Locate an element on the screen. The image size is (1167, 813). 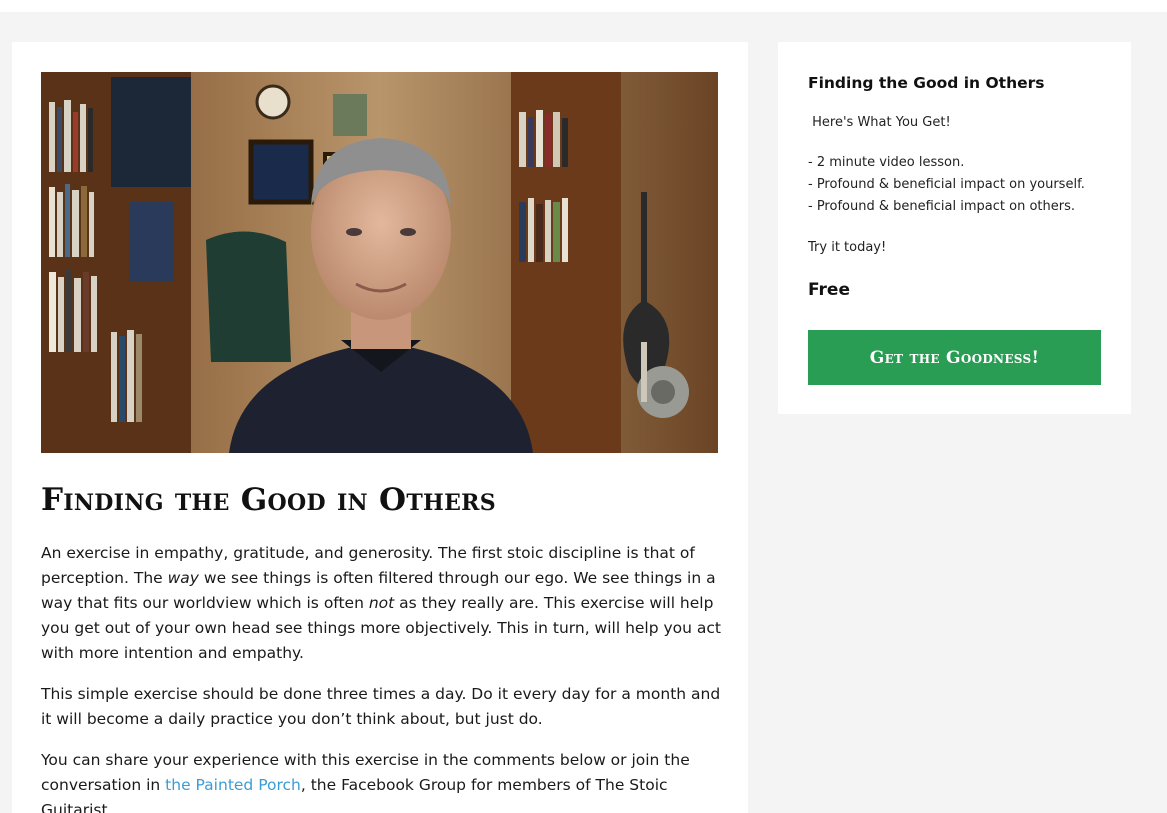
offer-title: Finding the Good in Others is located at coordinates (926, 83).